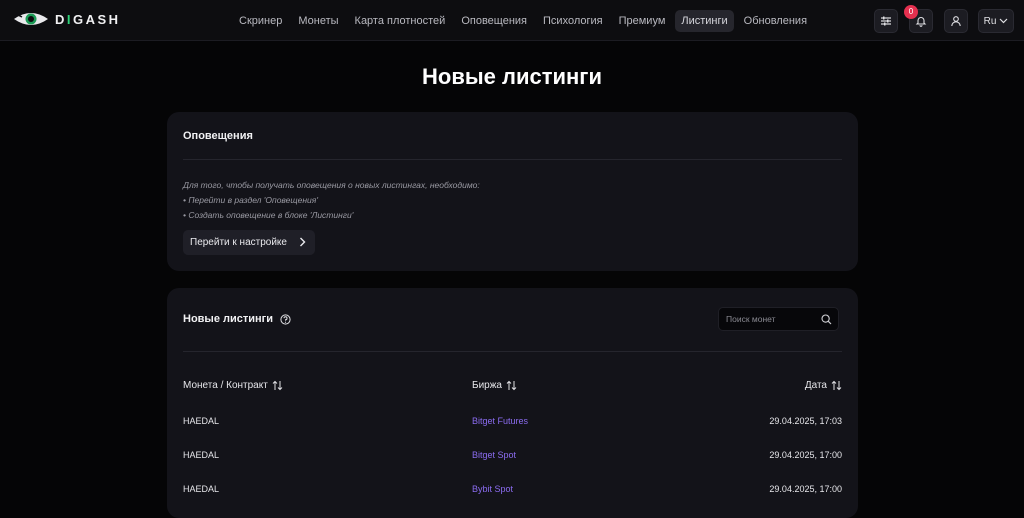 This screenshot has height=518, width=1024. I want to click on chevron-down-icon, so click(1003, 21).